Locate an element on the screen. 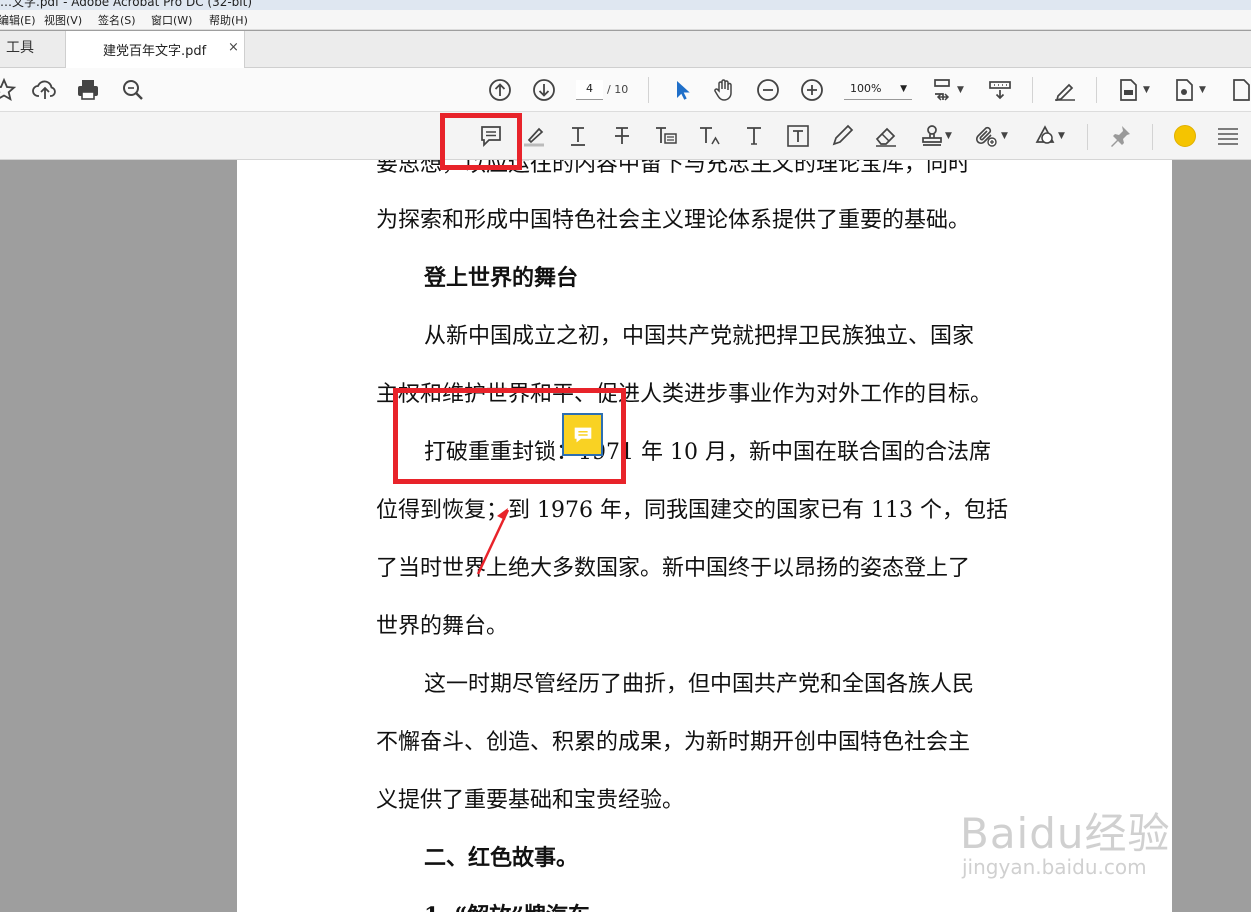 This screenshot has width=1251, height=912. body-line: 从新中国成立之初，中国共产党就把捍卫民族独立、国家 is located at coordinates (699, 336).